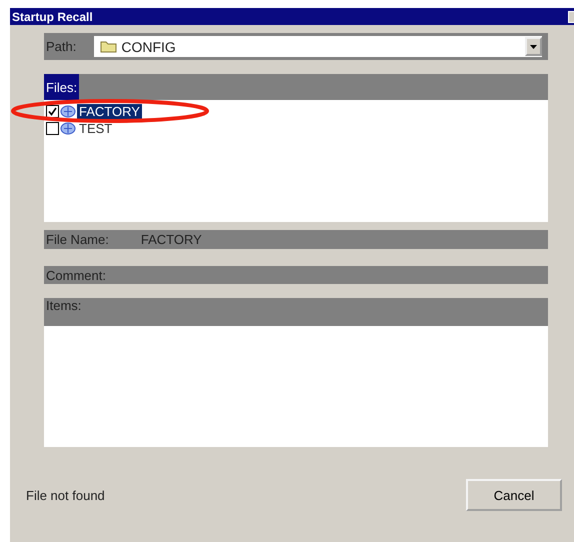 The width and height of the screenshot is (574, 542). Describe the element at coordinates (318, 46) in the screenshot. I see `path-dropdown: CONFIG` at that location.